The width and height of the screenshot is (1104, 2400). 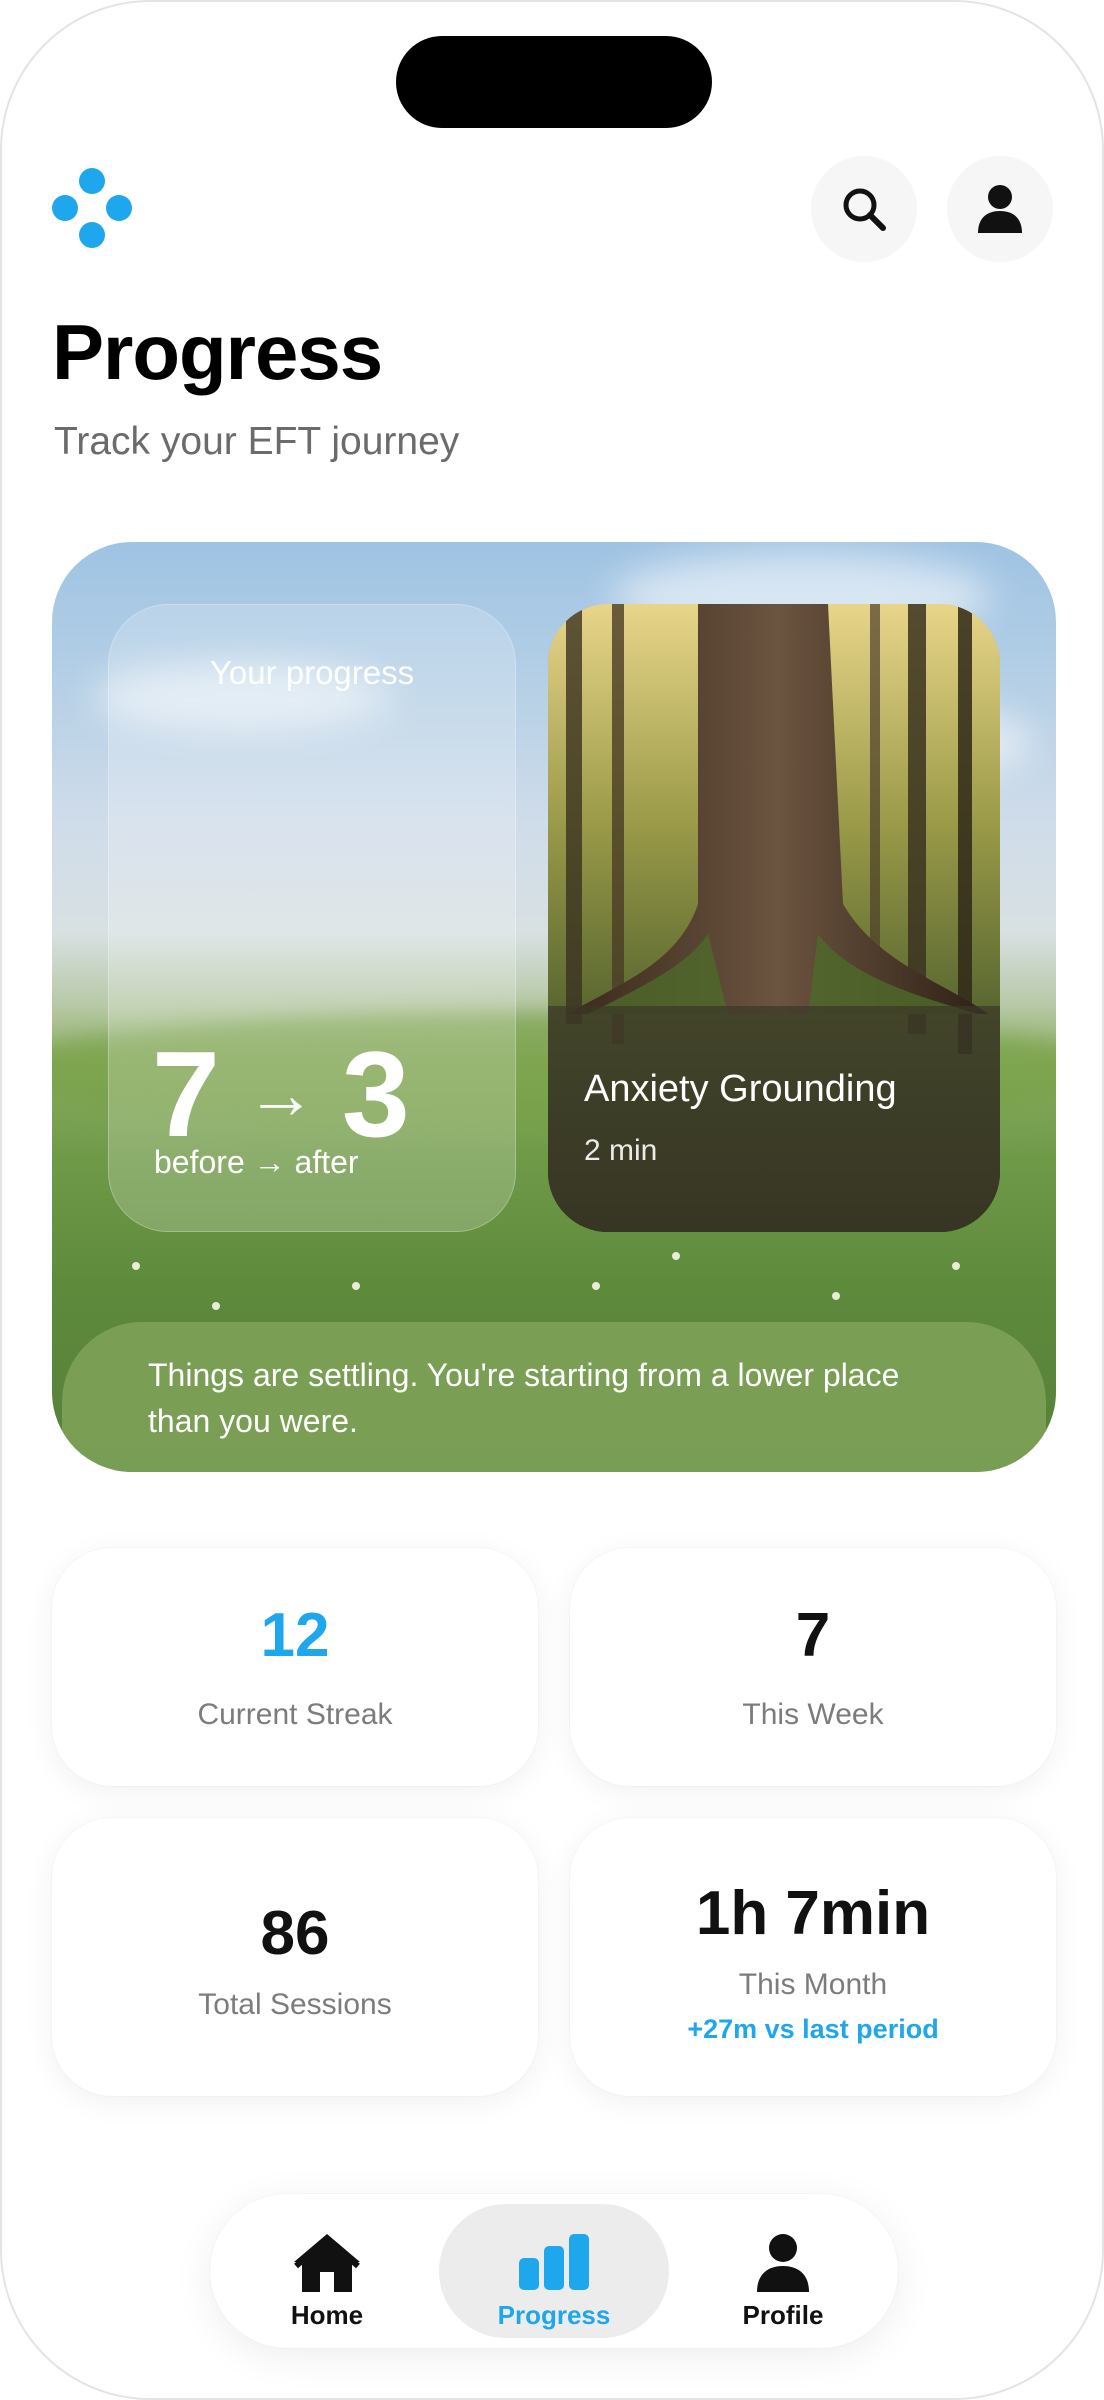 What do you see at coordinates (740, 1089) in the screenshot?
I see `session-title: Anxiety Grounding` at bounding box center [740, 1089].